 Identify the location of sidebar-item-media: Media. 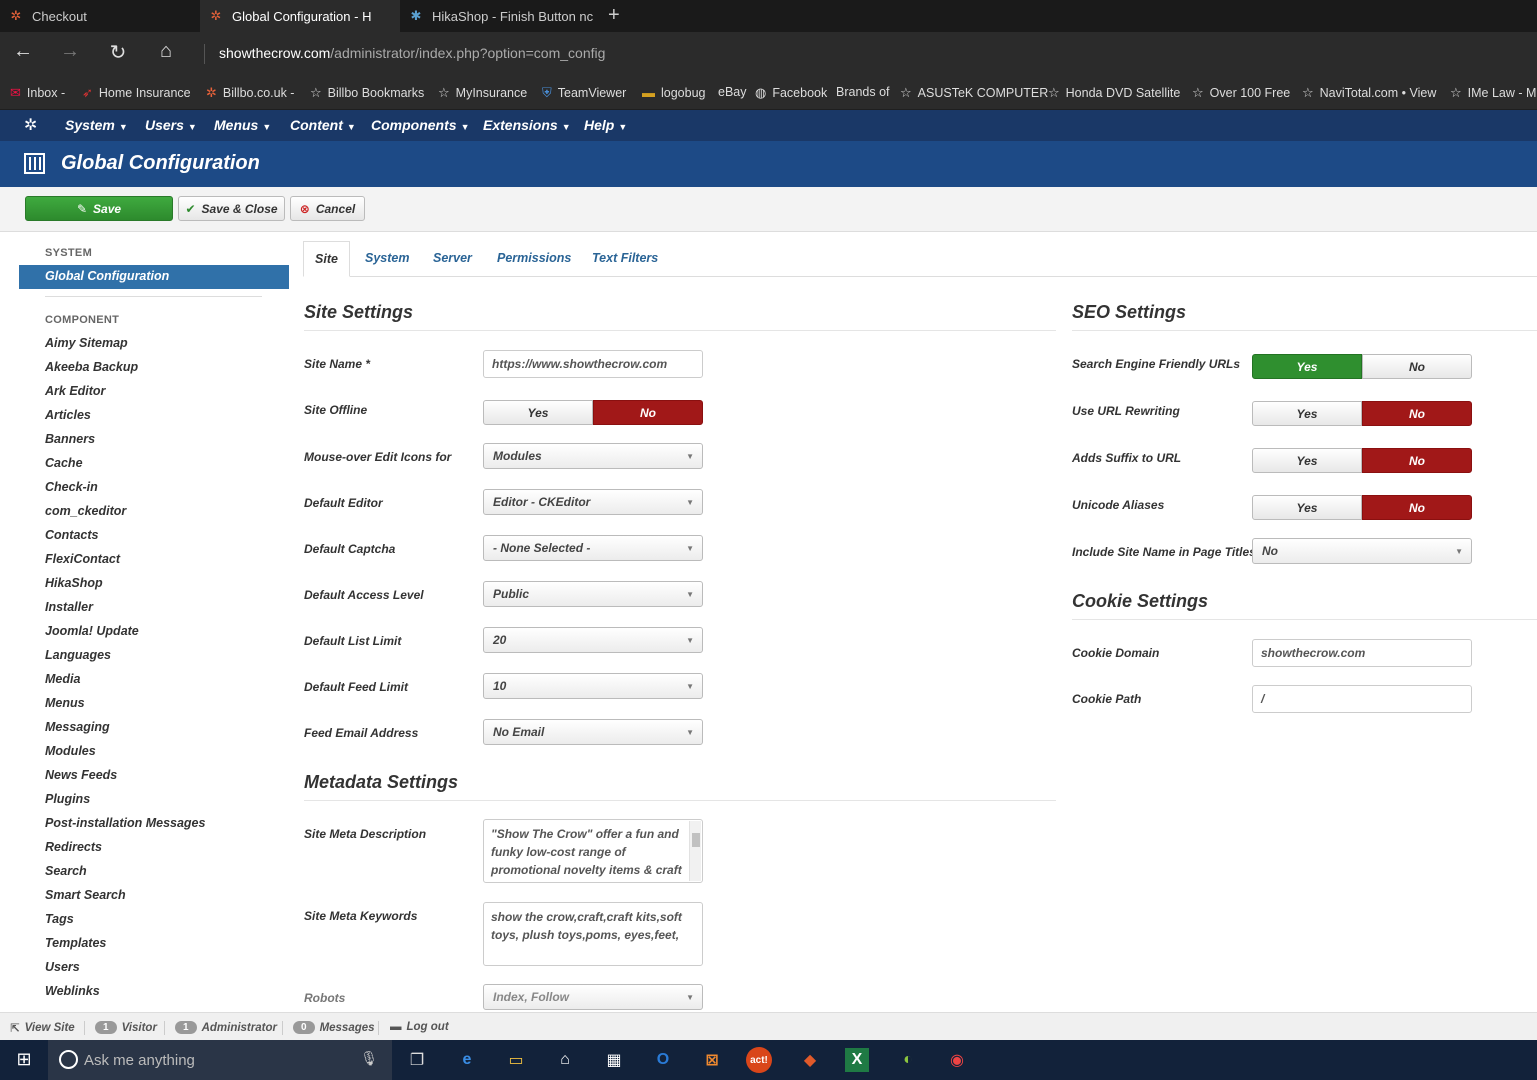
(62, 679).